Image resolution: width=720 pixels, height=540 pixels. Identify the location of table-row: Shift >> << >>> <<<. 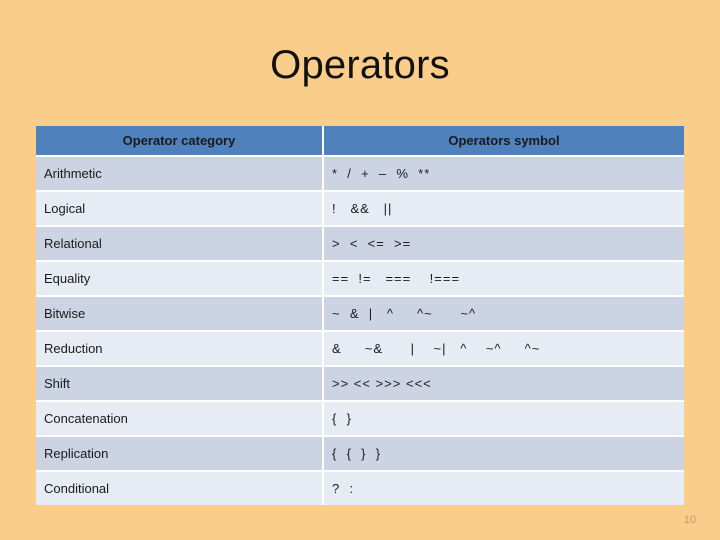
(360, 384).